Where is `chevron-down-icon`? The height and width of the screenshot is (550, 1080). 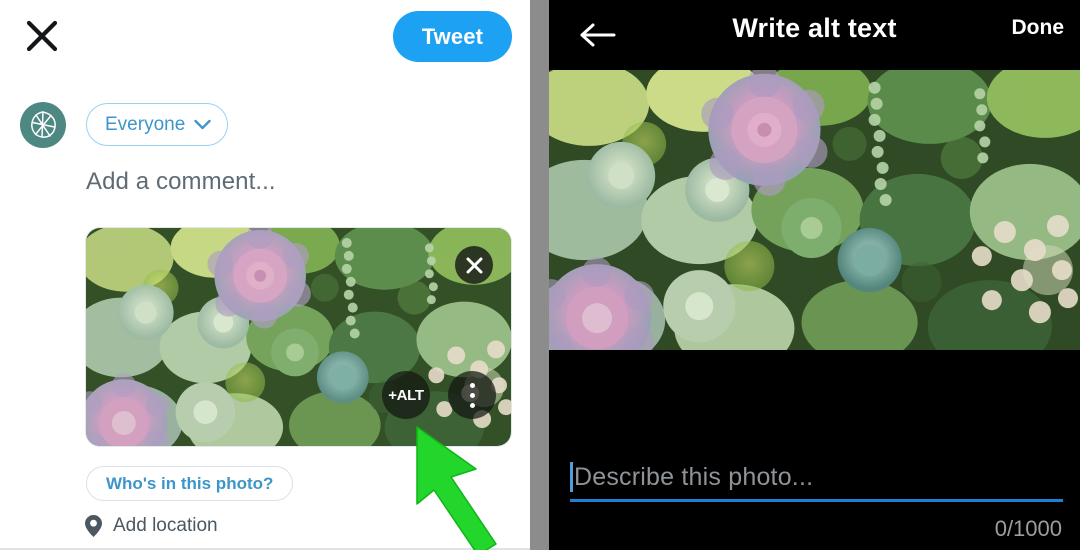 chevron-down-icon is located at coordinates (202, 124).